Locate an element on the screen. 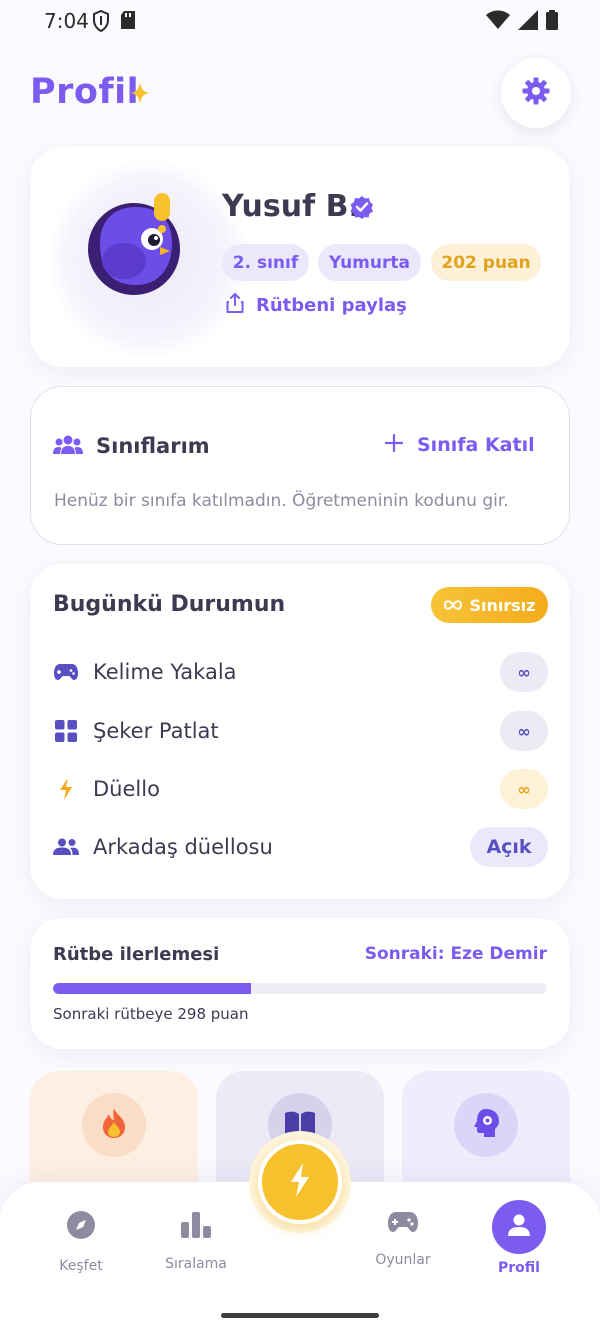  game-row-kelime-yakala: Kelime Yakala ∞ is located at coordinates (300, 672).